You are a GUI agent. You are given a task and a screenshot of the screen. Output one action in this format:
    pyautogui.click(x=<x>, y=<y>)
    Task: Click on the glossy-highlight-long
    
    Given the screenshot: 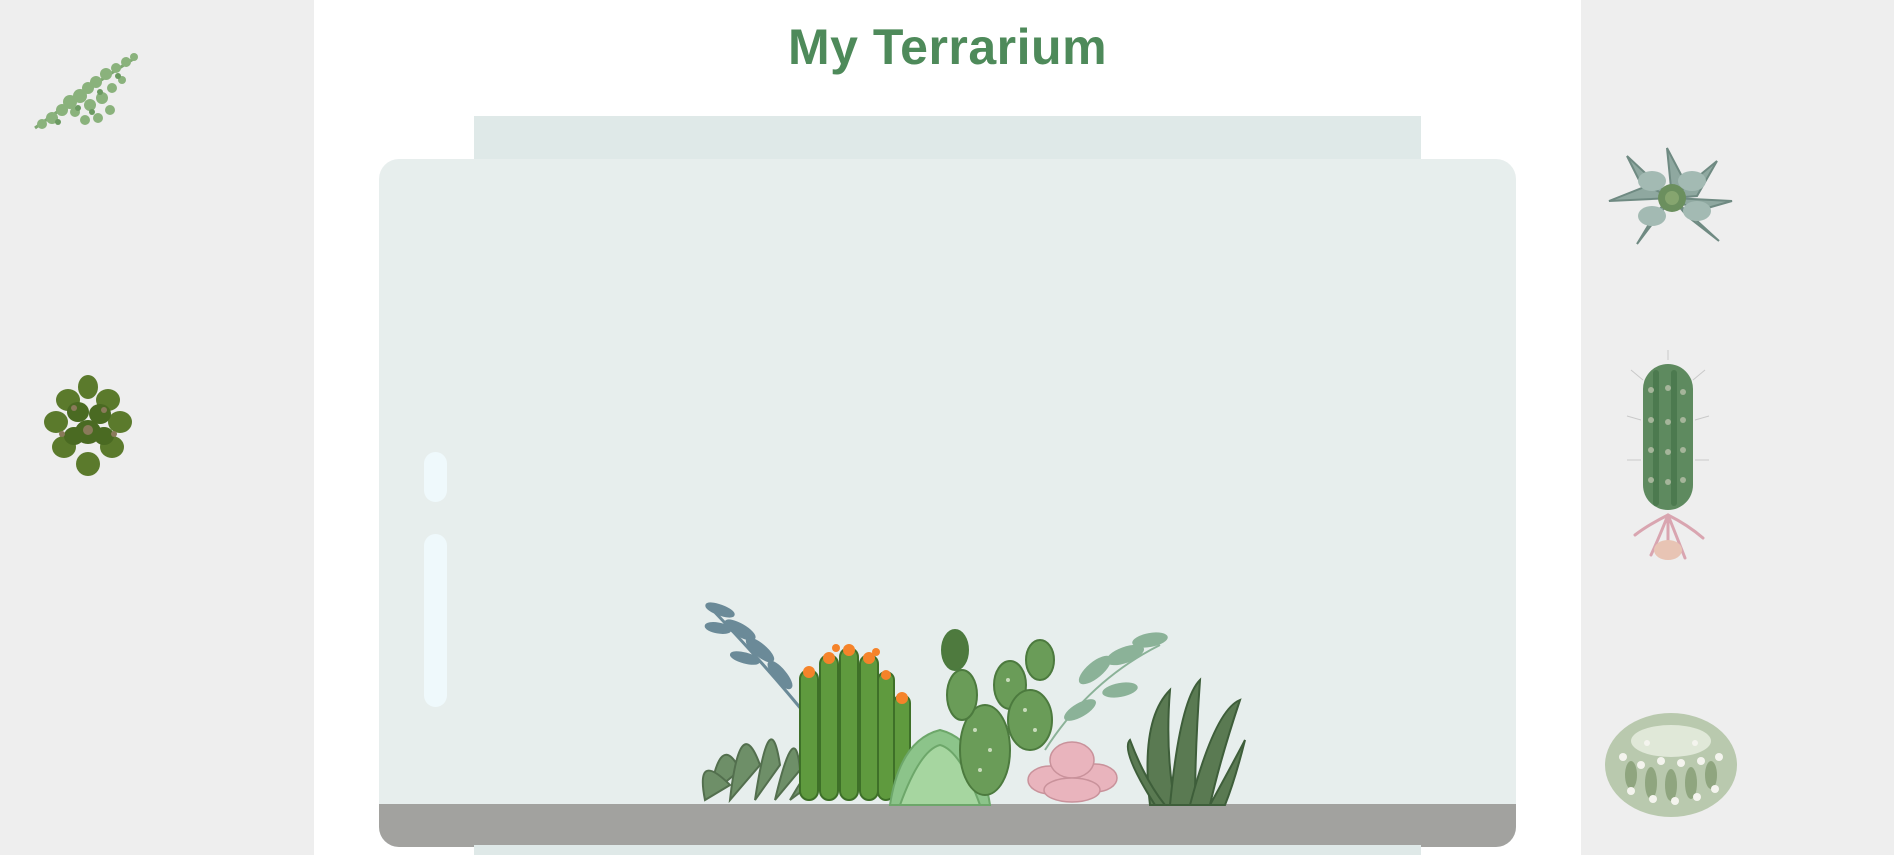 What is the action you would take?
    pyautogui.click(x=435, y=620)
    